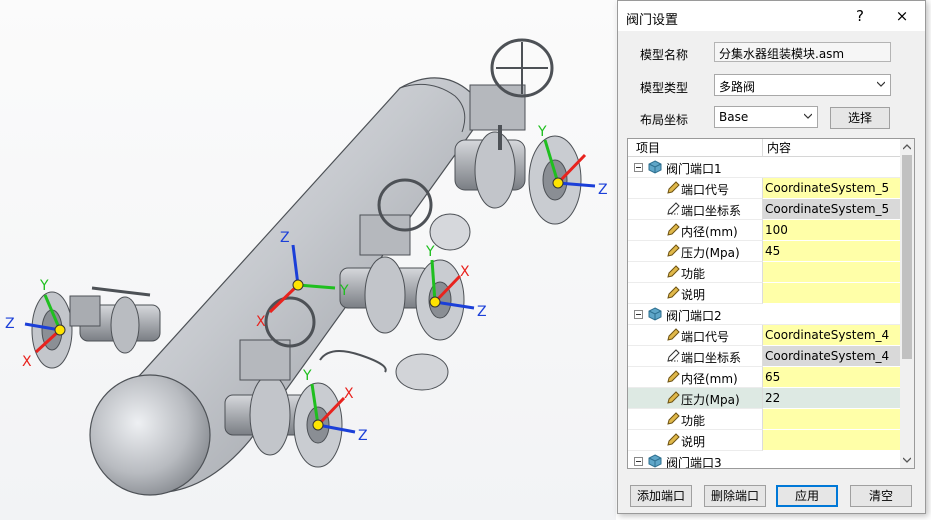 The height and width of the screenshot is (520, 931). What do you see at coordinates (694, 169) in the screenshot?
I see `port-group-label: 阀门端口1` at bounding box center [694, 169].